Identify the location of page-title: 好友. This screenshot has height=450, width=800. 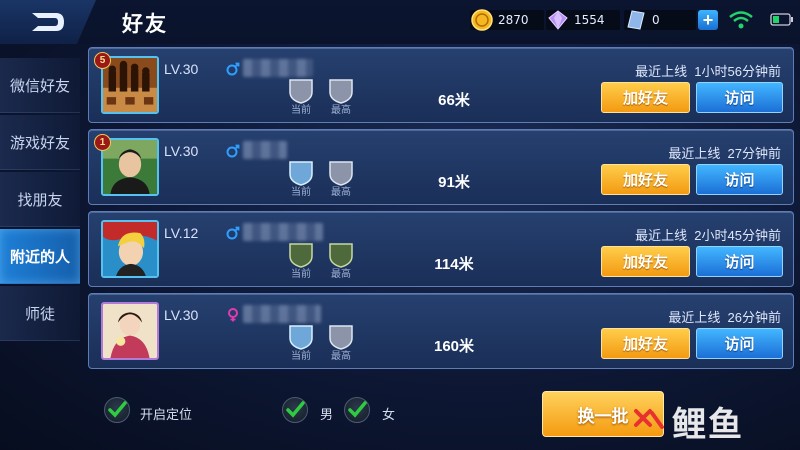
(145, 24).